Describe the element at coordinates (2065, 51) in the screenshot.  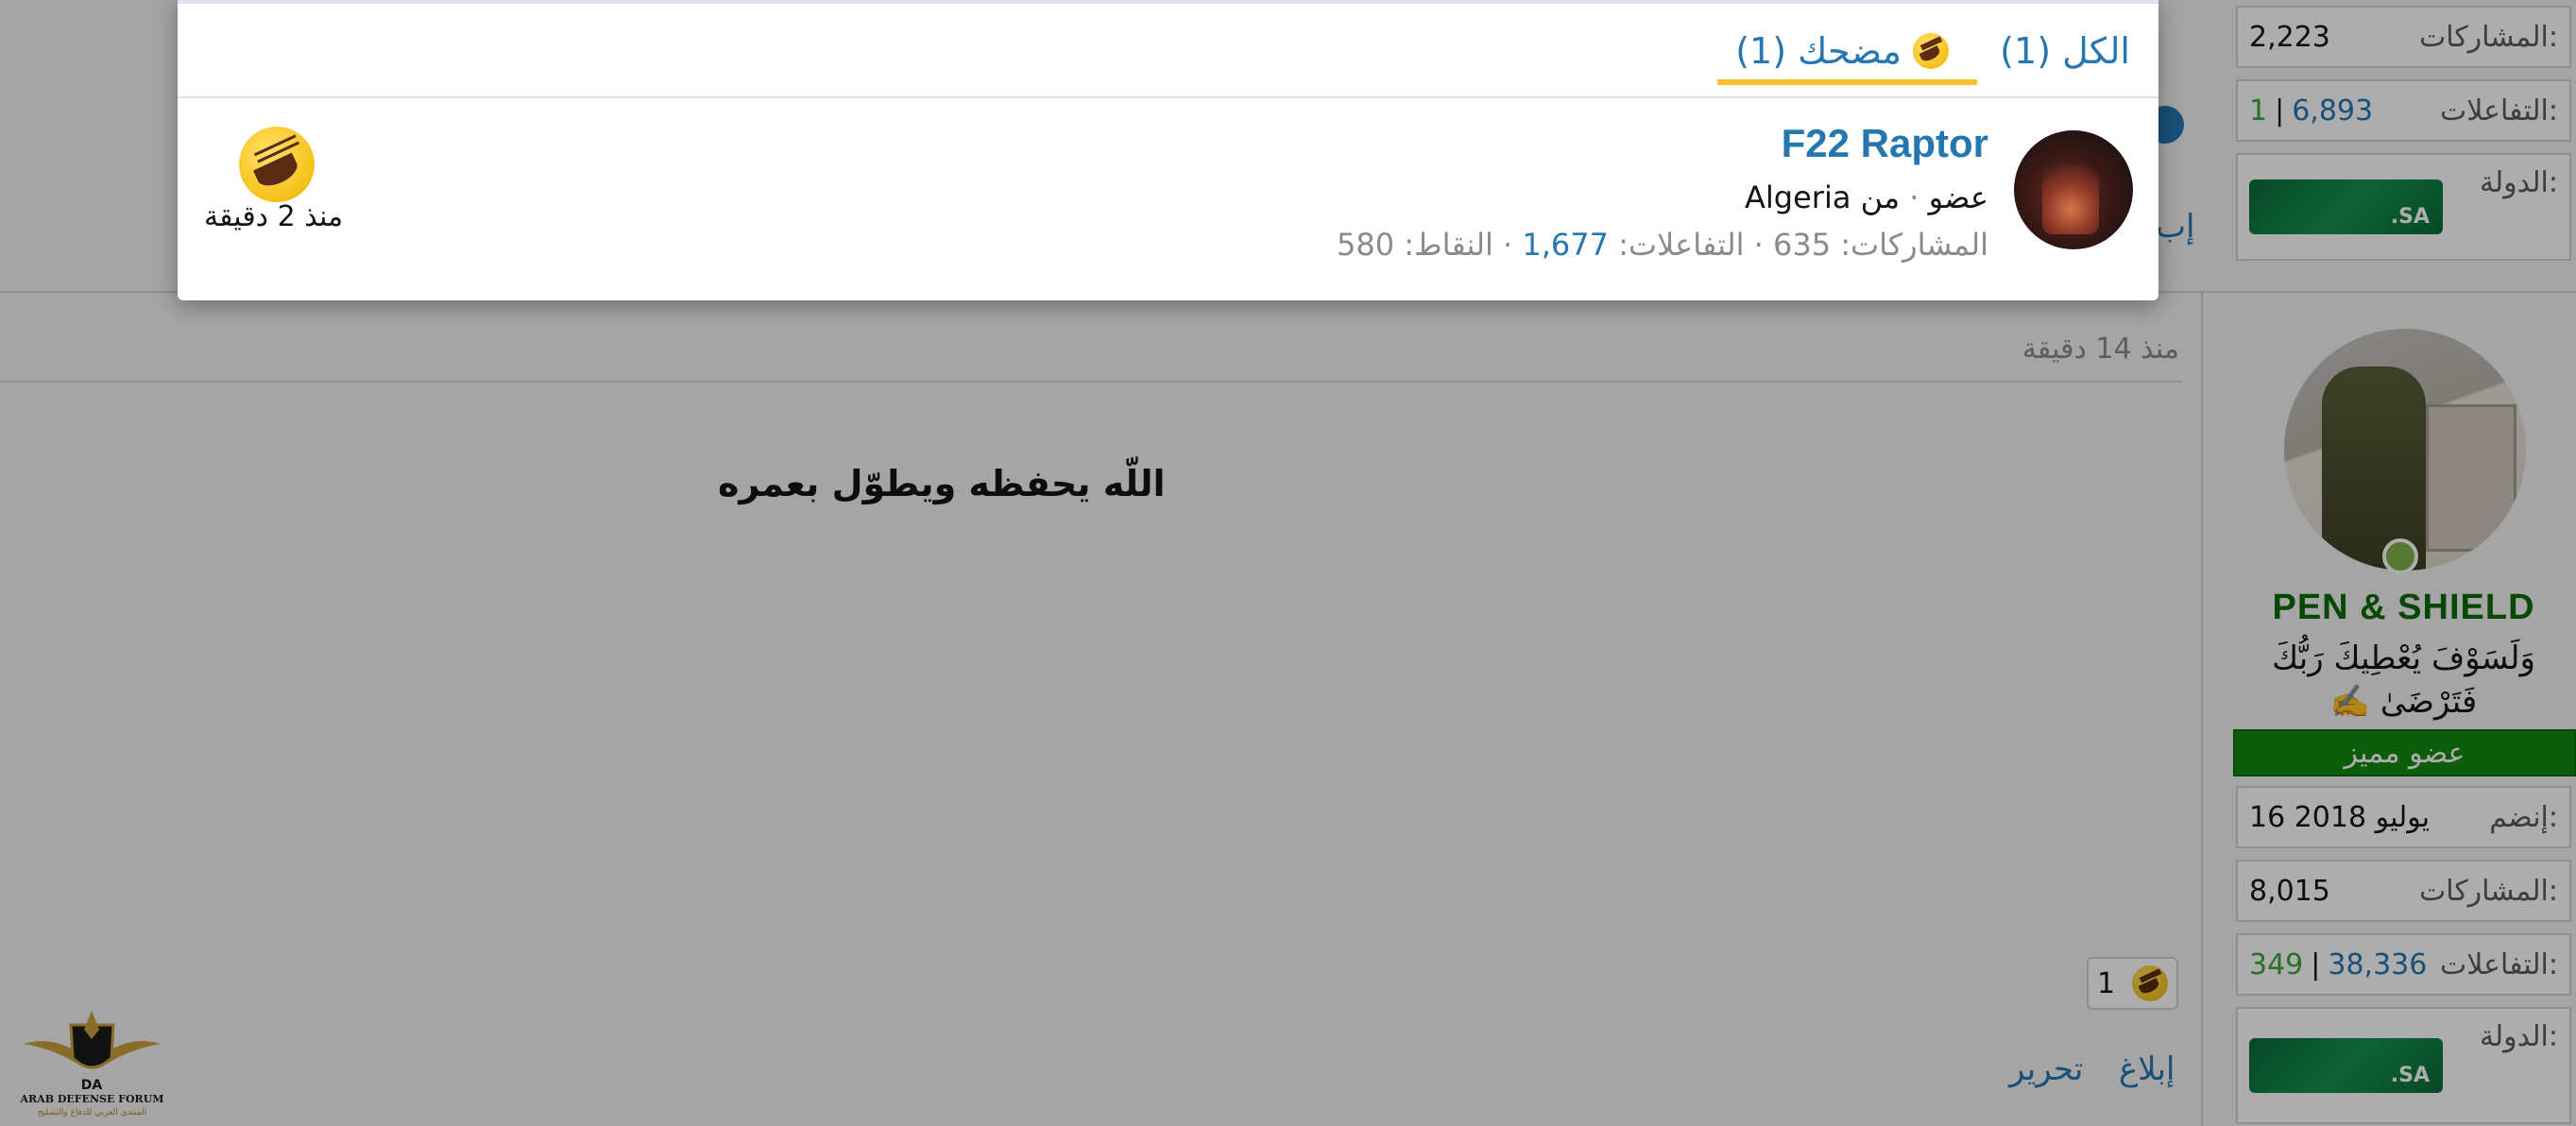
I see `tab-all-reactions: الكل (1)` at that location.